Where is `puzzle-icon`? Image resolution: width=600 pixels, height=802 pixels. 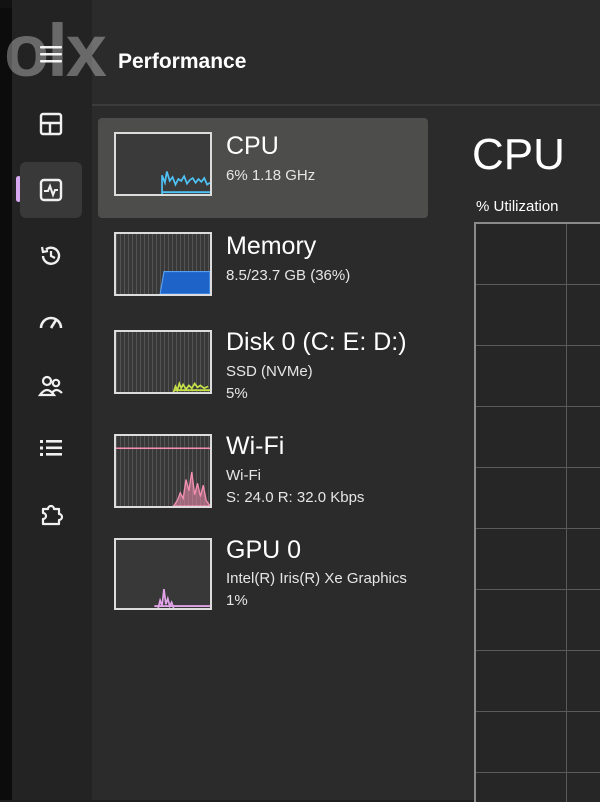
puzzle-icon is located at coordinates (52, 515).